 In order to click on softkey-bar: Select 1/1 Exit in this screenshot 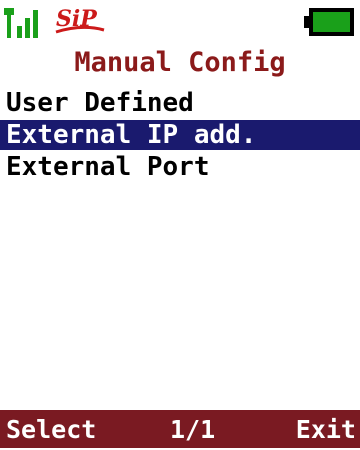, I will do `click(180, 429)`.